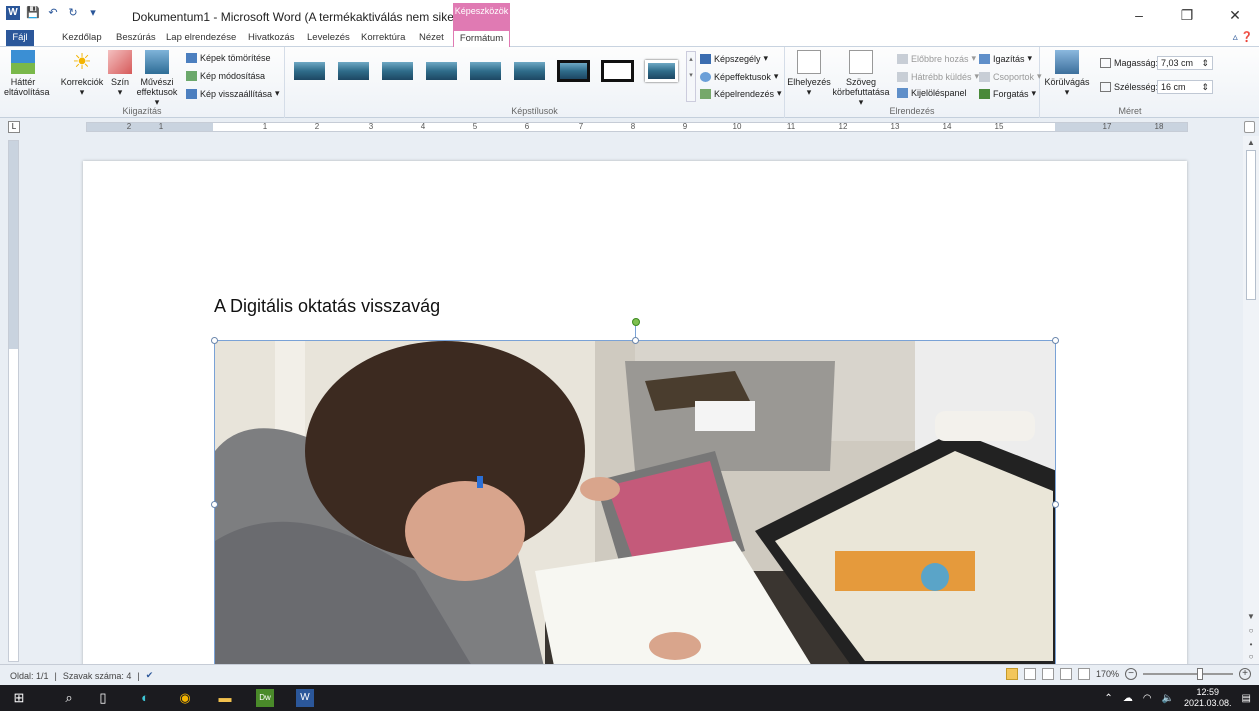  I want to click on remove-background-button: Háttér eltávolítása, so click(27, 73).